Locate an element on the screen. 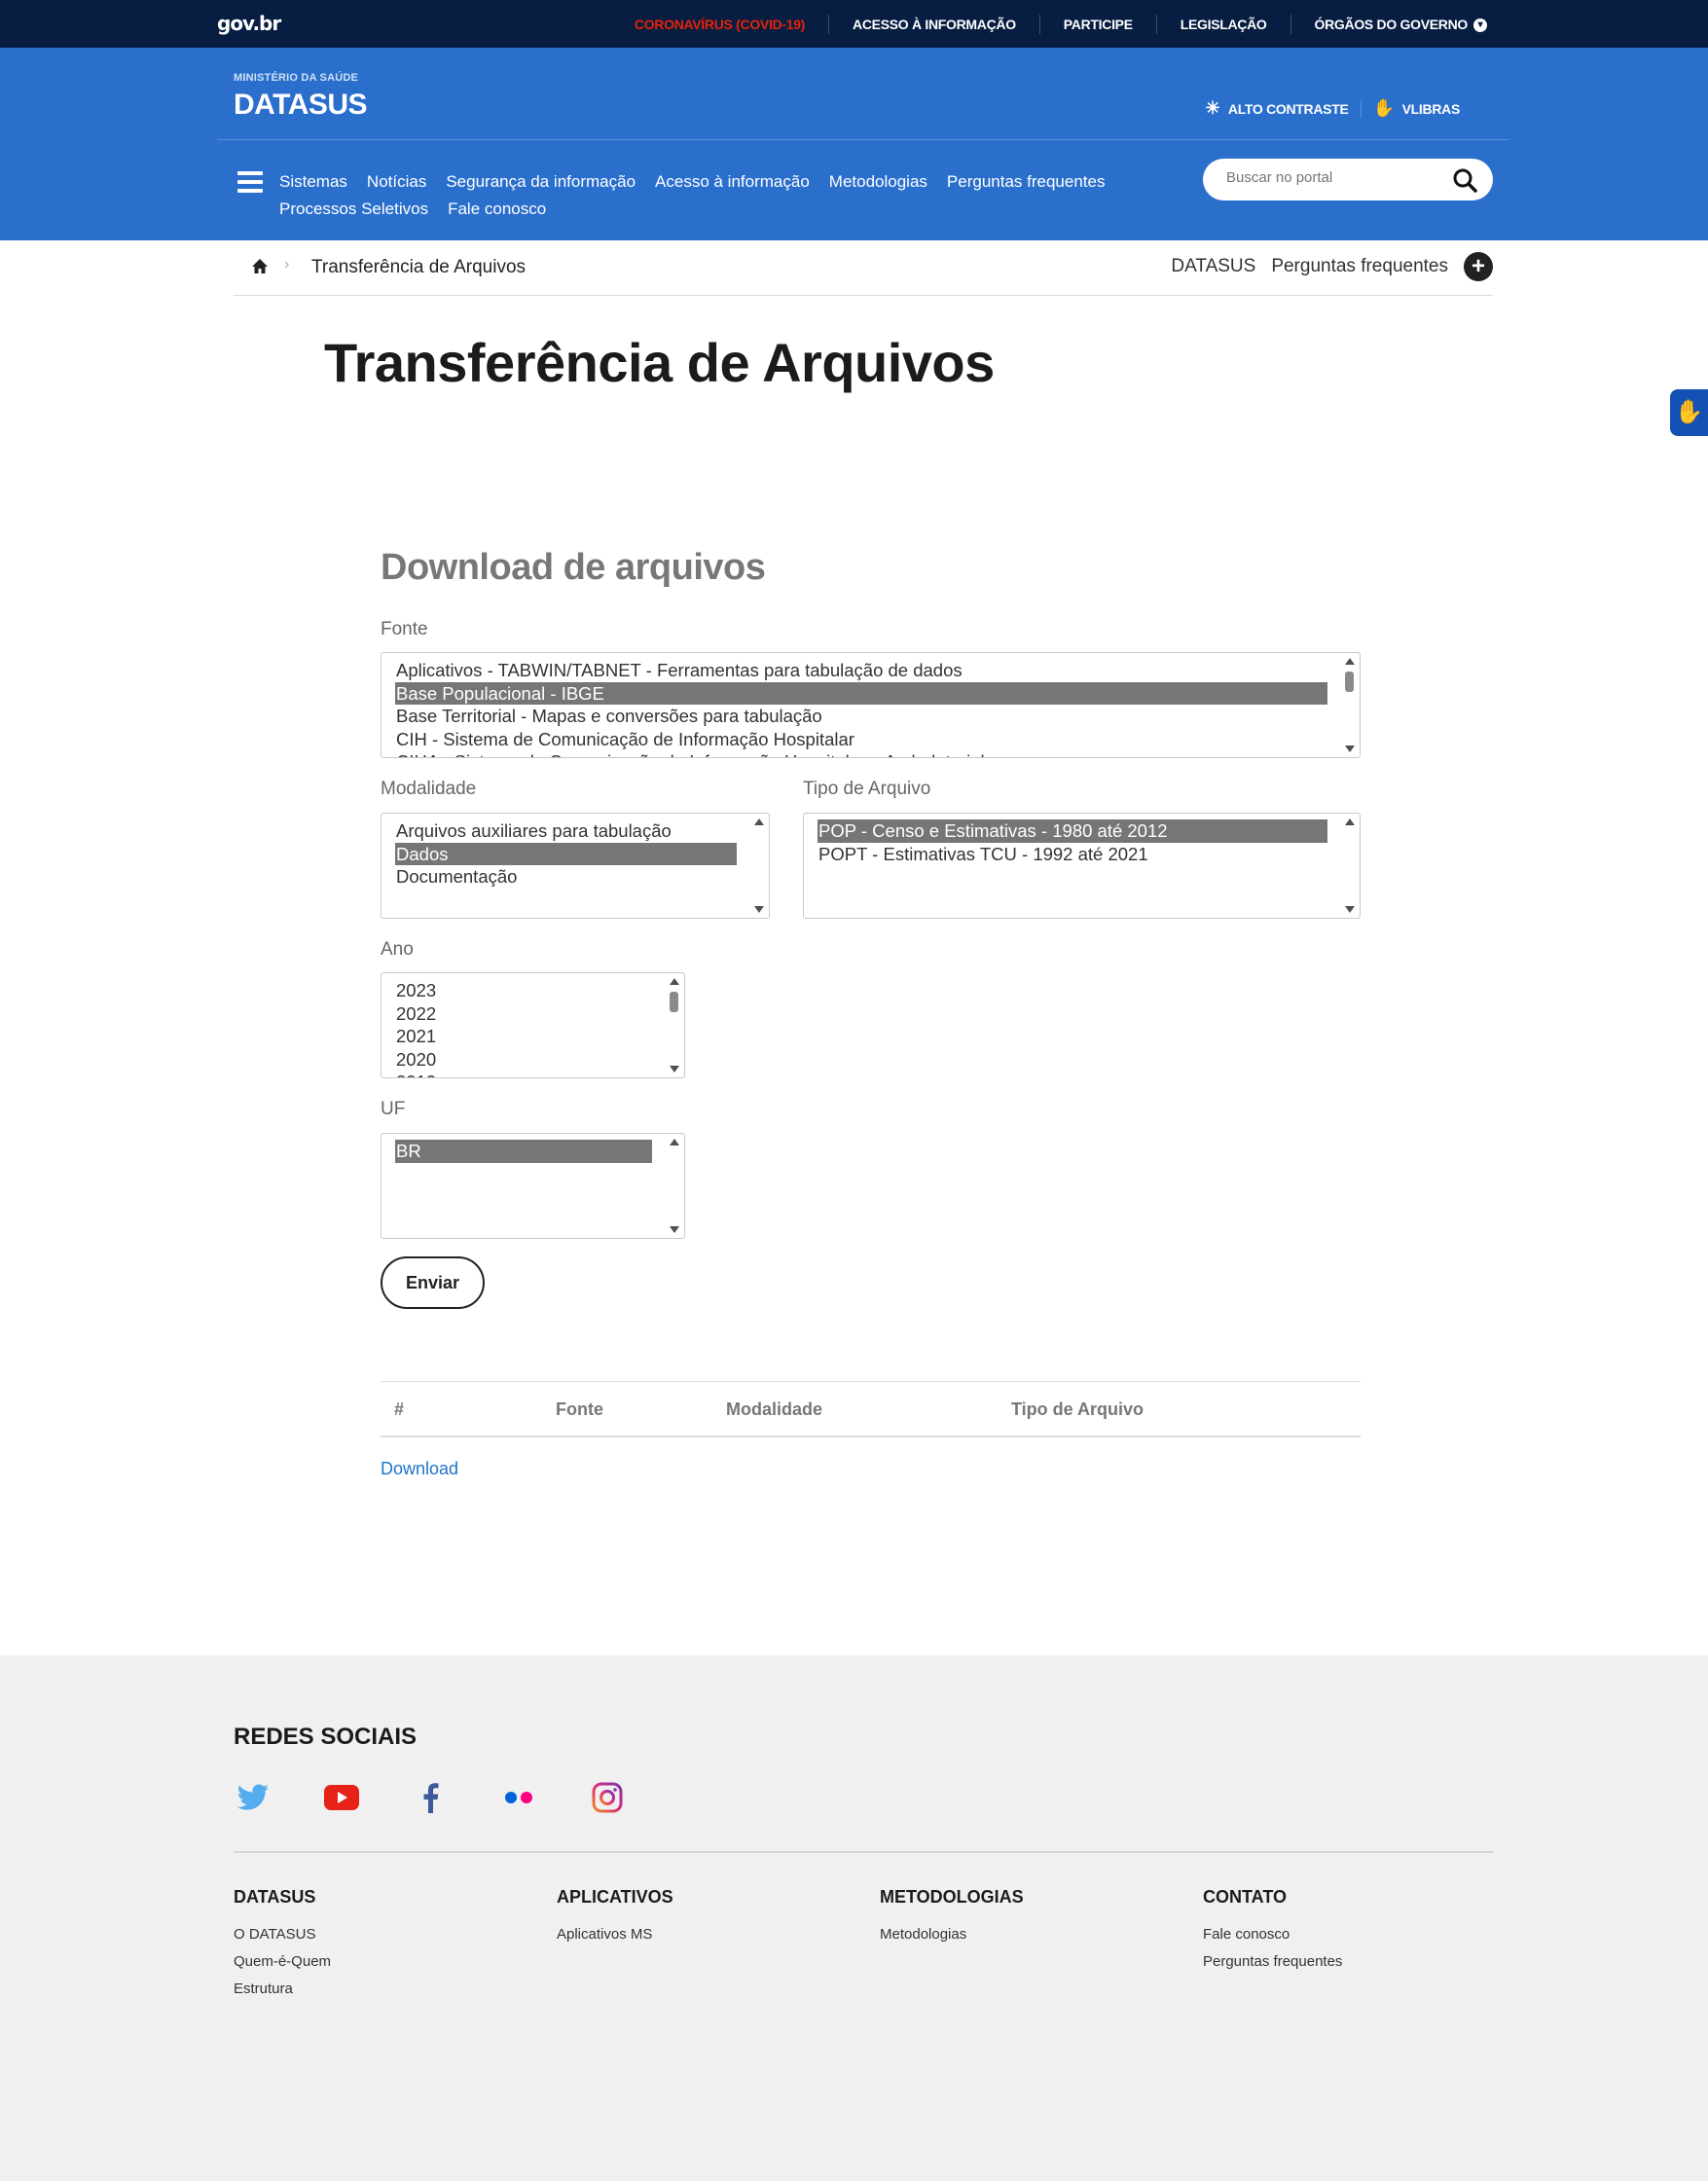  govbar-link-acesso: ACESSO À INFORMAÇÃO is located at coordinates (933, 24).